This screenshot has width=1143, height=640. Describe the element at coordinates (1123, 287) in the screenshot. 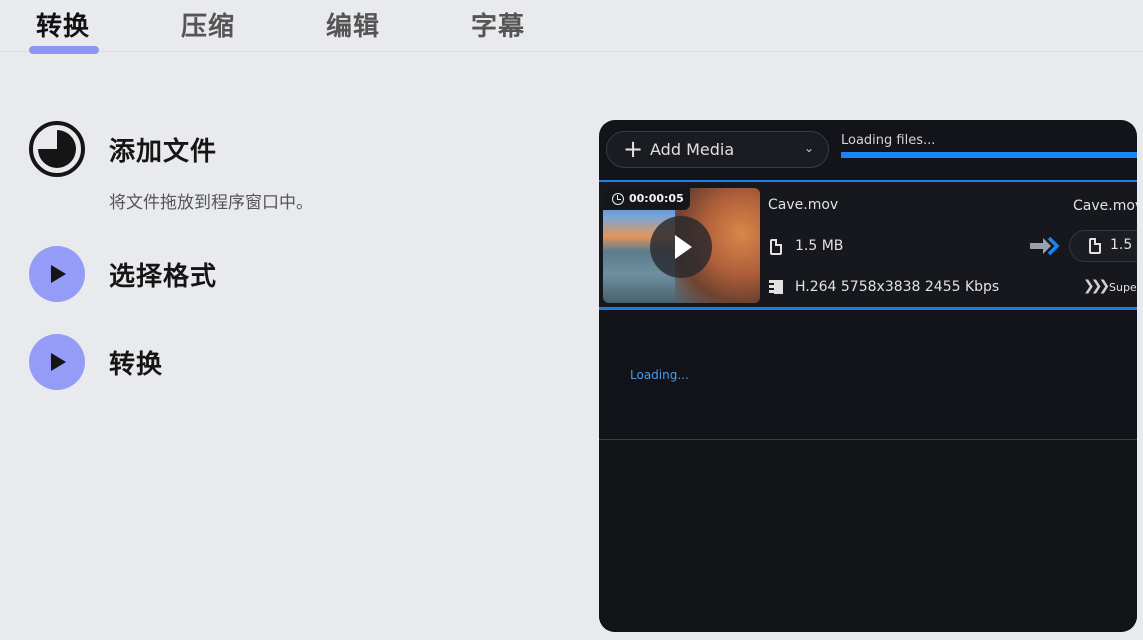

I see `quality-label: Super` at that location.